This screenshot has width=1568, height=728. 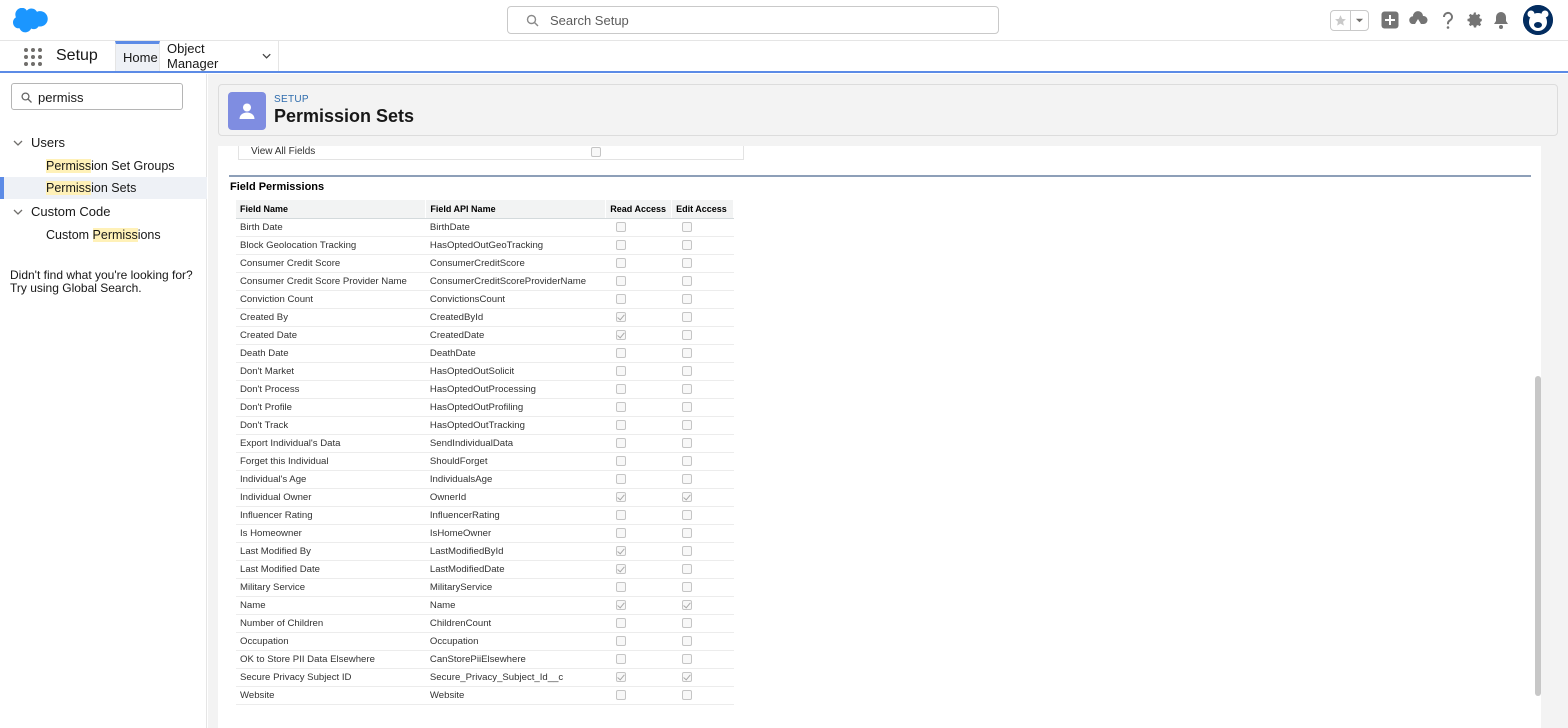 I want to click on help-icon, so click(x=1447, y=20).